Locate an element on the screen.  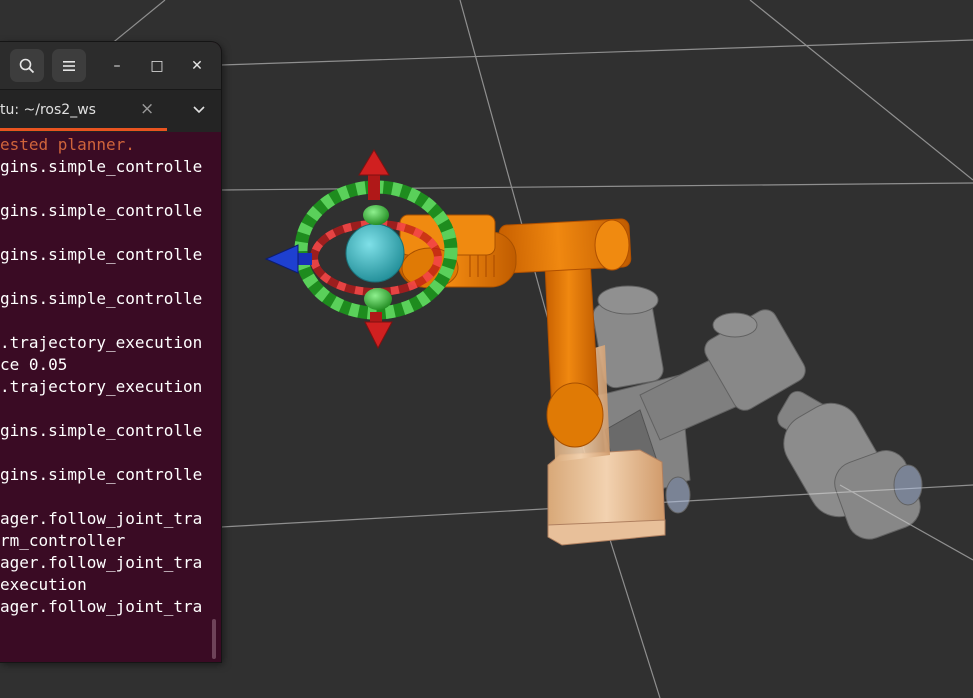
terminal-line: ested planner. is located at coordinates (67, 144).